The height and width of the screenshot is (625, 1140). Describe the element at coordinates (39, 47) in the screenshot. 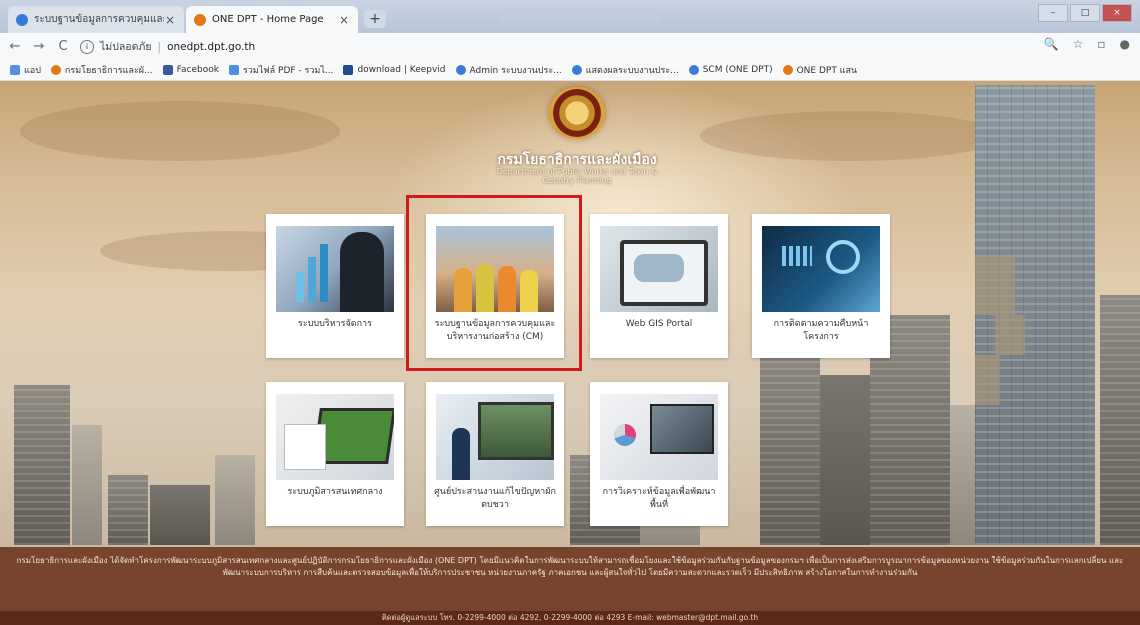

I see `forward-button: →` at that location.